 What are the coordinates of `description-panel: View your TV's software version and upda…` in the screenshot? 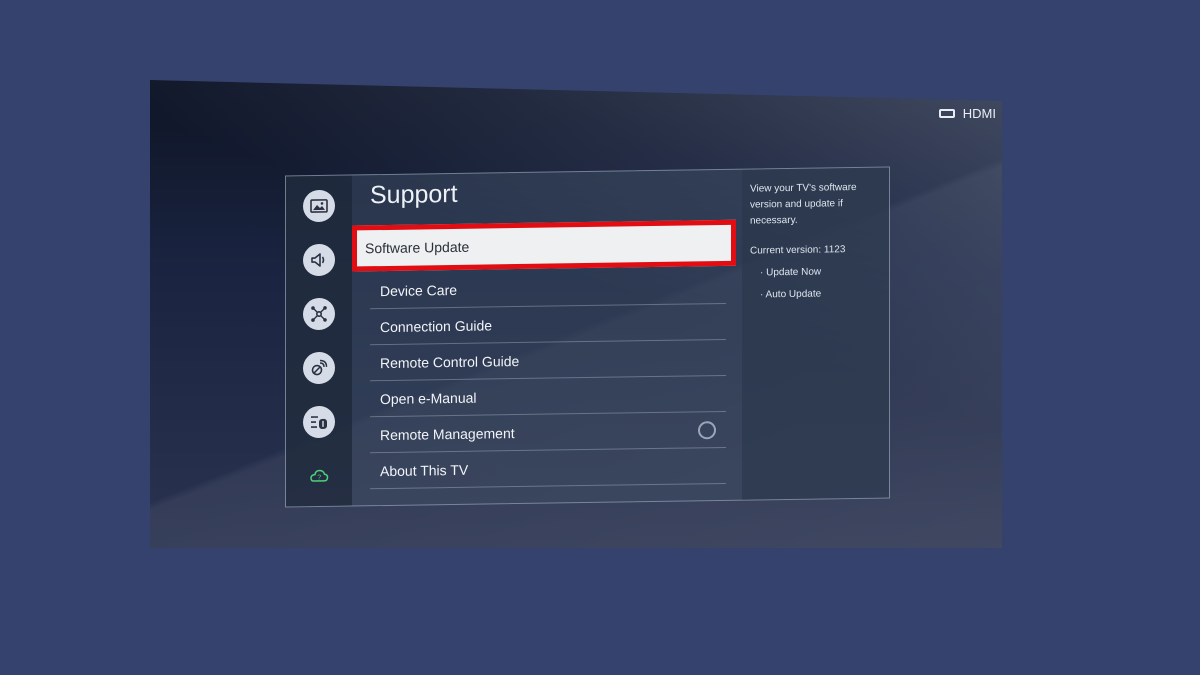 It's located at (815, 333).